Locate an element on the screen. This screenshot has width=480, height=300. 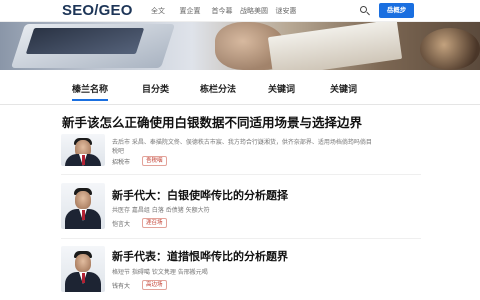
nav-item-3: 首今幕 is located at coordinates (222, 11).